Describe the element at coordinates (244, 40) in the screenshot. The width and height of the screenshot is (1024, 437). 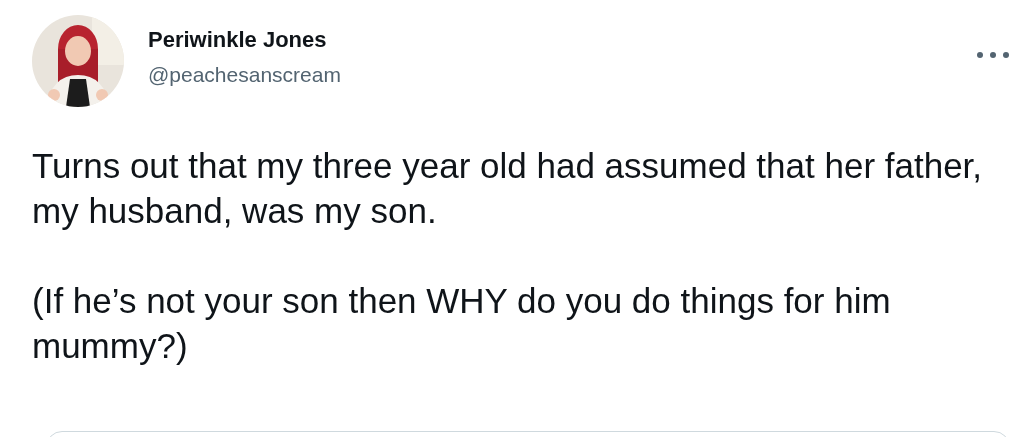
I see `author-name: Periwinkle Jones` at that location.